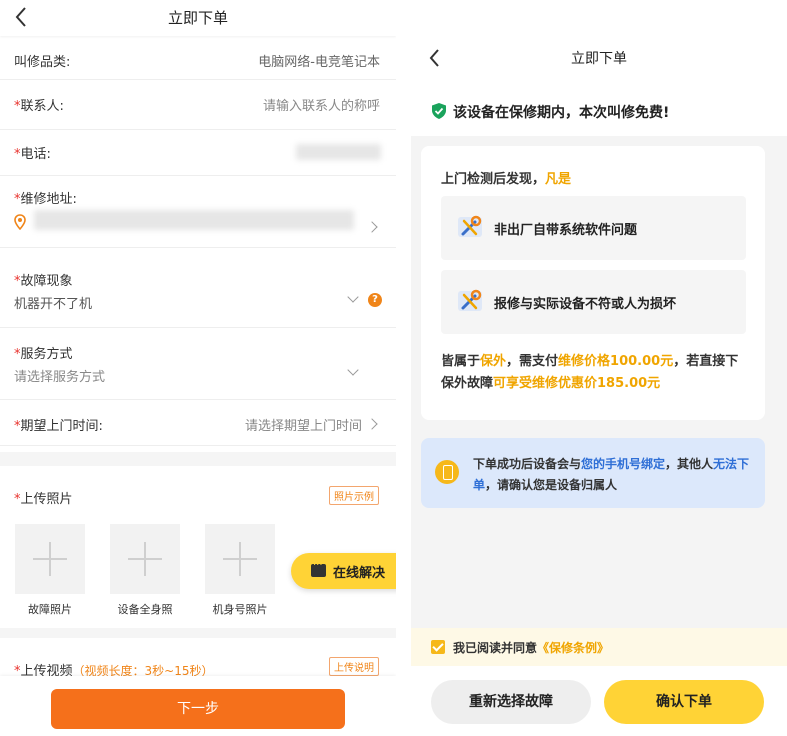  Describe the element at coordinates (343, 571) in the screenshot. I see `online-solve-button: 在线解决` at that location.